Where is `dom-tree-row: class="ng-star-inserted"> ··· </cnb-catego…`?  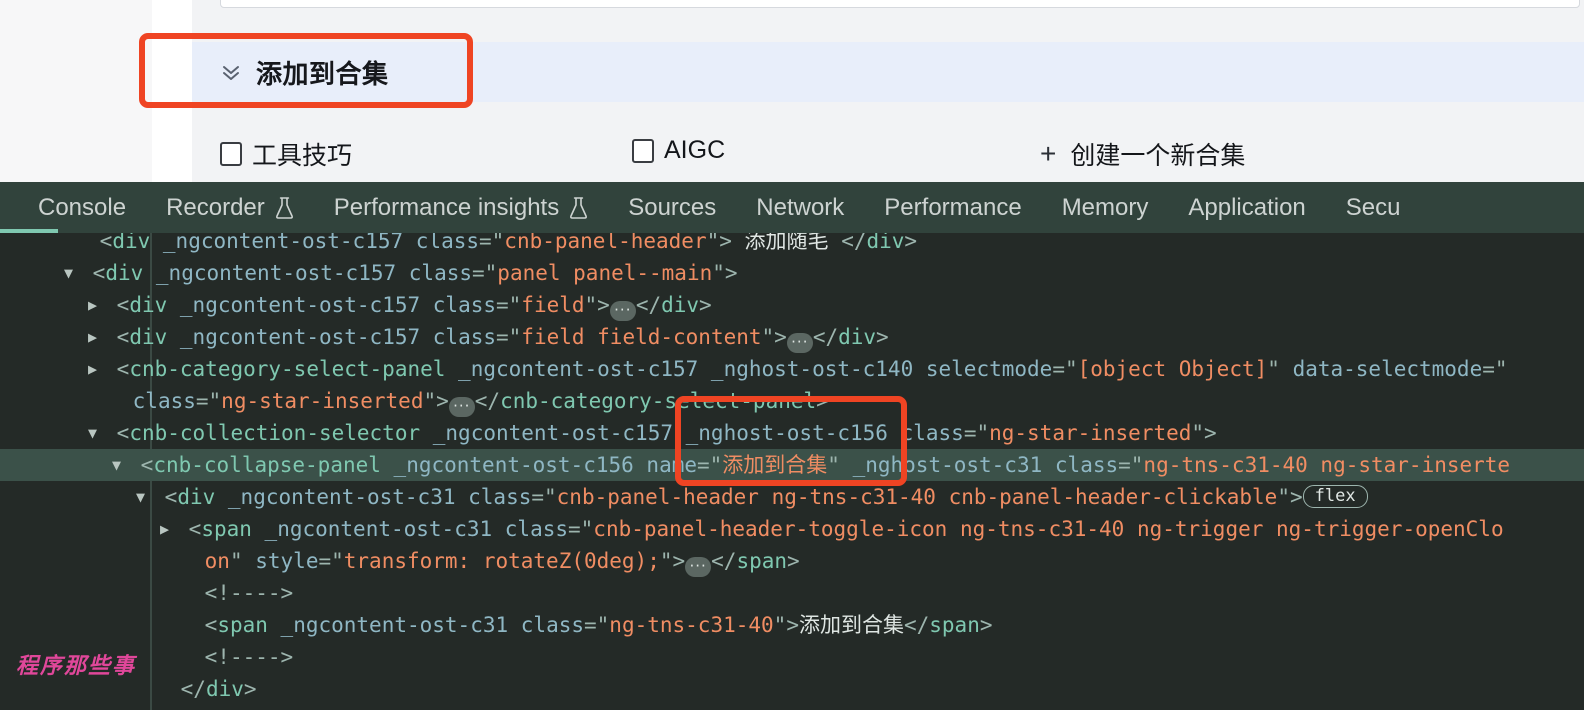
dom-tree-row: class="ng-star-inserted"> ··· </cnb-catego… is located at coordinates (792, 401).